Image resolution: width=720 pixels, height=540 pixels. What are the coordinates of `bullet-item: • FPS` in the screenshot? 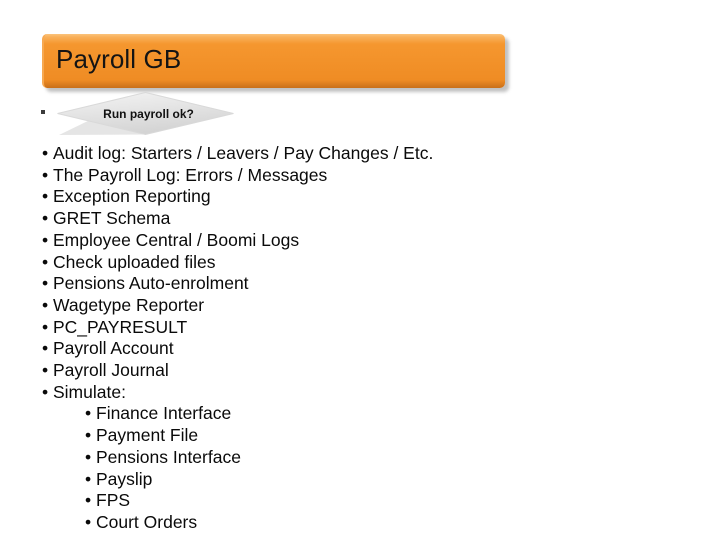 It's located at (352, 501).